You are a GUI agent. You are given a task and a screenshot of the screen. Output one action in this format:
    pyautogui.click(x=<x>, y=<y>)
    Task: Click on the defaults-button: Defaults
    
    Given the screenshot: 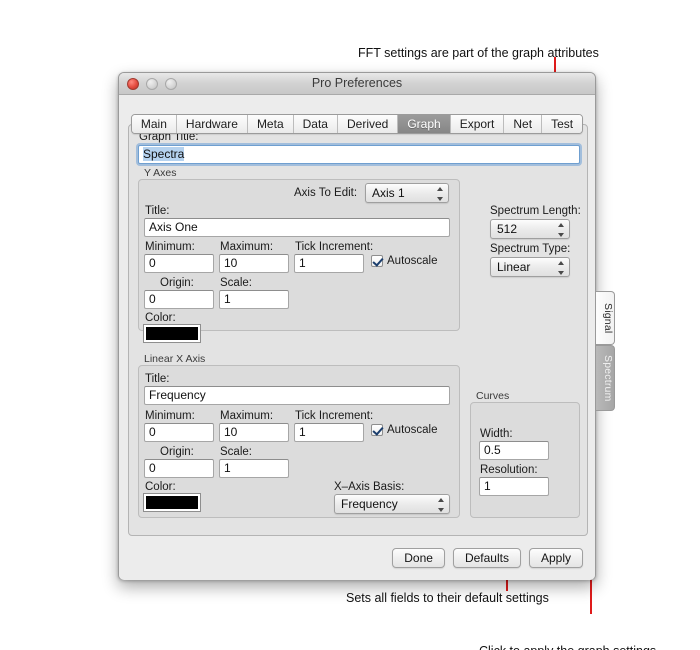 What is the action you would take?
    pyautogui.click(x=486, y=558)
    